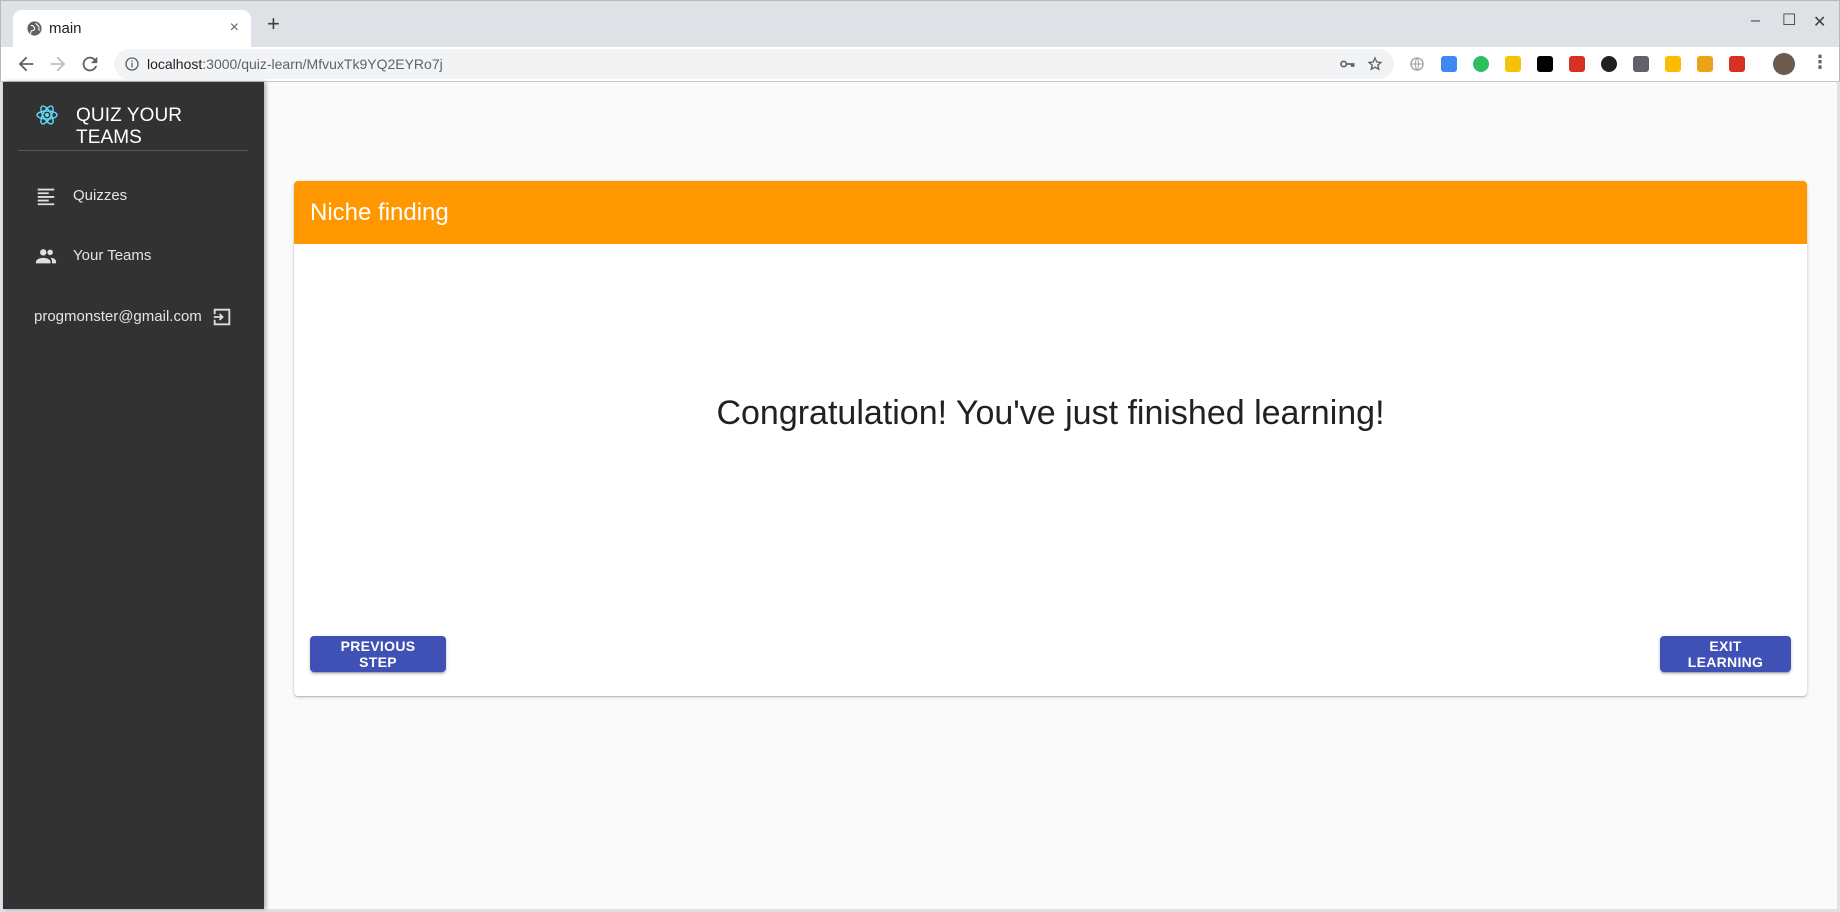  Describe the element at coordinates (46, 197) in the screenshot. I see `list-icon` at that location.